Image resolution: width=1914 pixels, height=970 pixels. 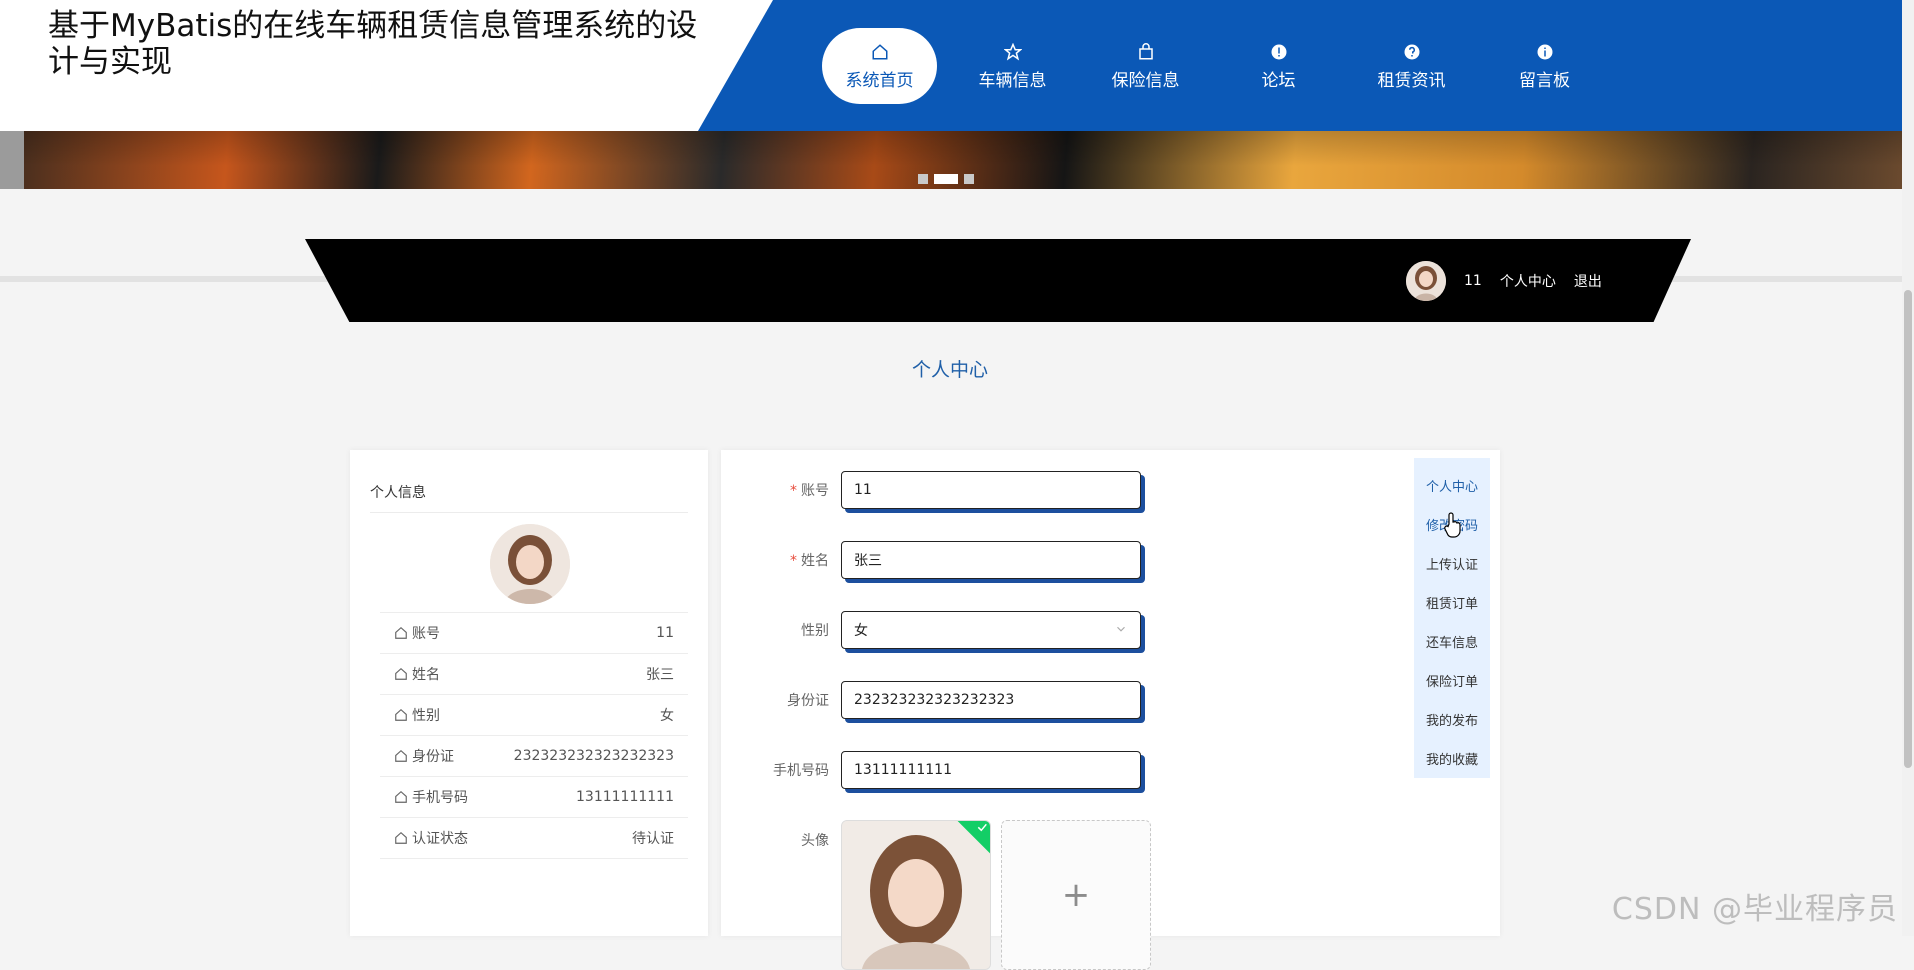 What do you see at coordinates (1452, 485) in the screenshot?
I see `side-menu-personal-center: 个人中心` at bounding box center [1452, 485].